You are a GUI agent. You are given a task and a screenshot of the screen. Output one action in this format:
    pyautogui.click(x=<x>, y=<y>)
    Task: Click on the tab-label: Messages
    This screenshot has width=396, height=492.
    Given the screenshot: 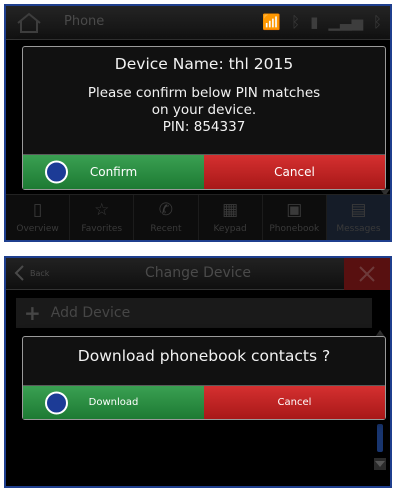 What is the action you would take?
    pyautogui.click(x=358, y=229)
    